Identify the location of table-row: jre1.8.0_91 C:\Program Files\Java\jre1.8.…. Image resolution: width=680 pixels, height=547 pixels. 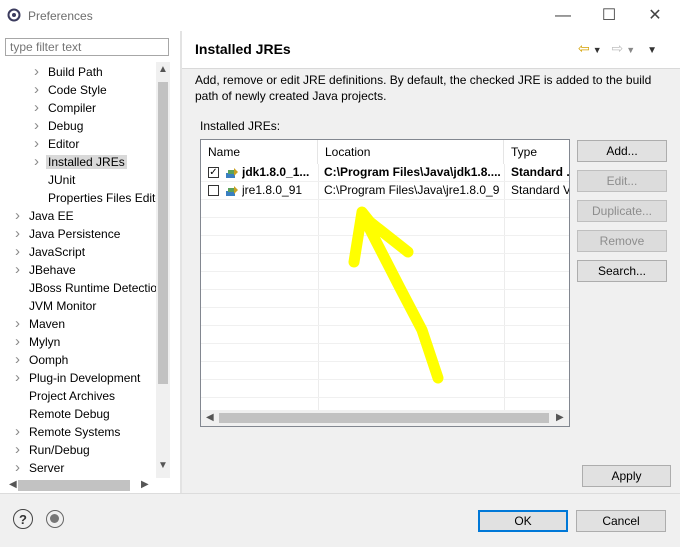
(385, 191).